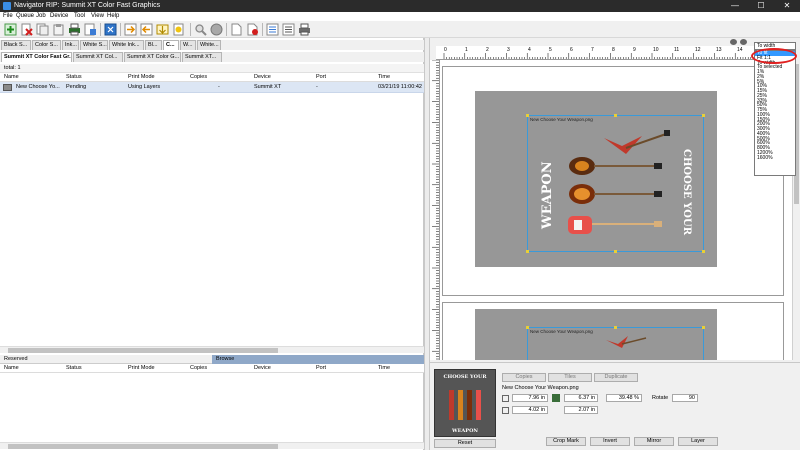  I want to click on move-down-icon, so click(146, 29).